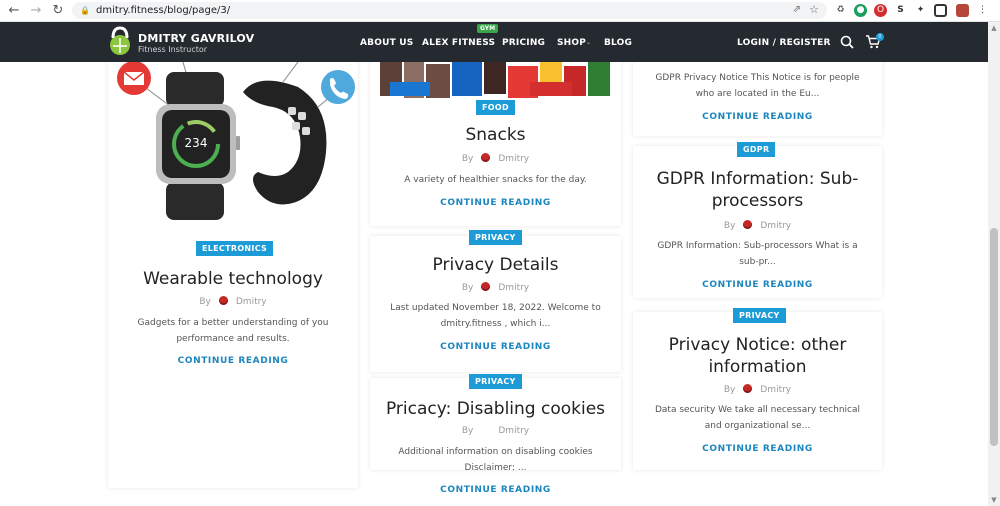 The image size is (1000, 506). I want to click on logo-kettlebell-icon, so click(120, 41).